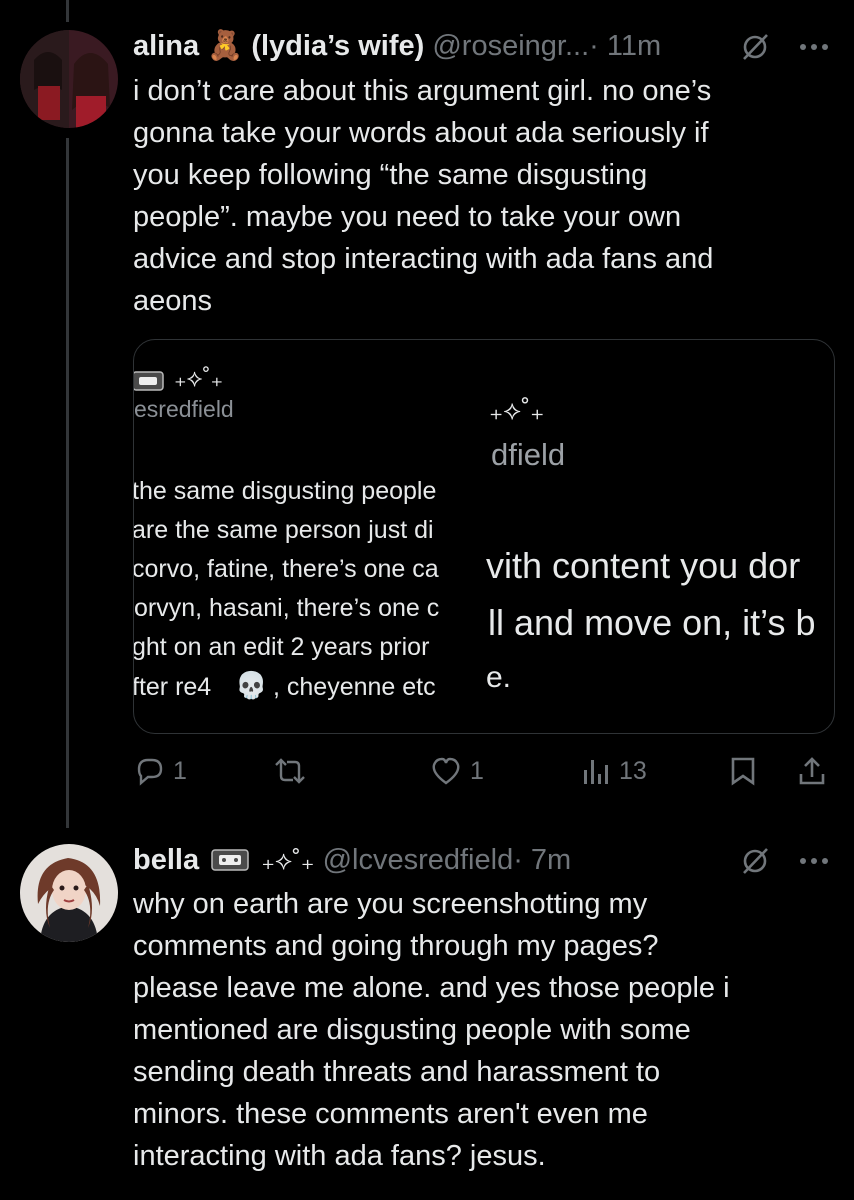 This screenshot has width=854, height=1200. Describe the element at coordinates (528, 454) in the screenshot. I see `quote-handle-large: dfield` at that location.